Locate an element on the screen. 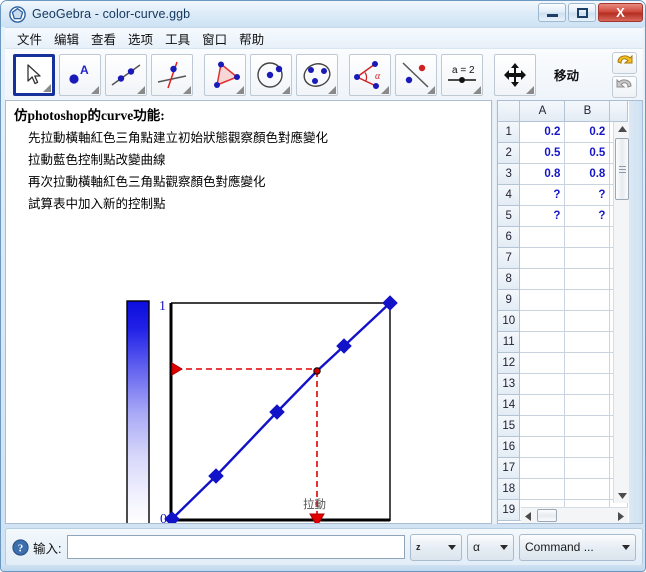  scroll-right-arrow-icon is located at coordinates (620, 515).